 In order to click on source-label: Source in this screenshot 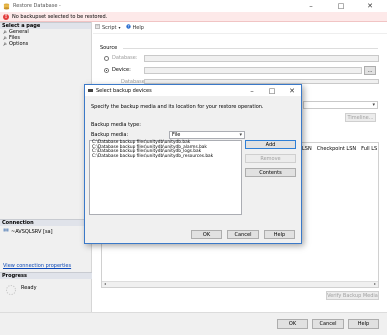, I will do `click(109, 48)`.